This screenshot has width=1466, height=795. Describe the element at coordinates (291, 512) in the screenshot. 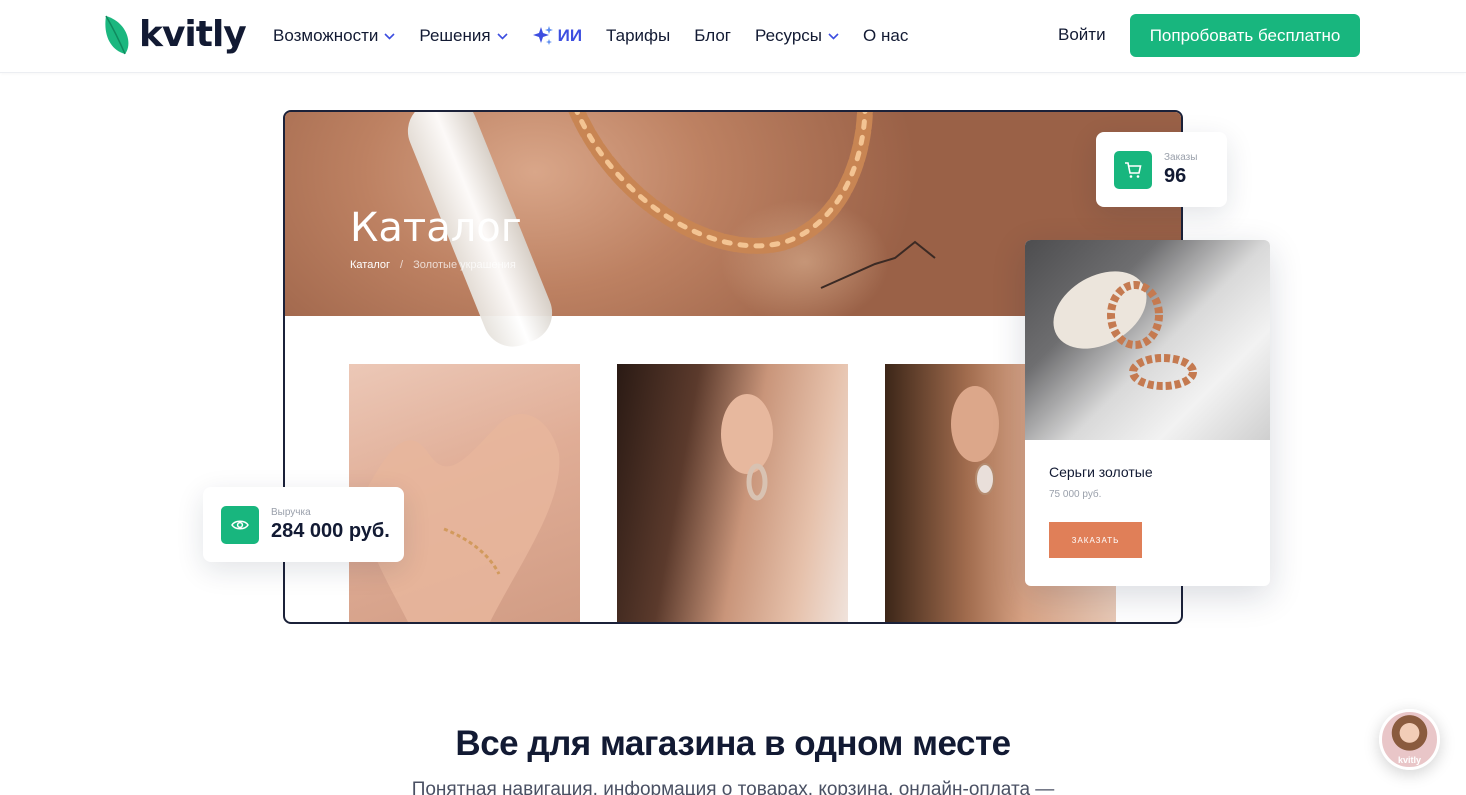

I see `revenue-label: Выручка` at that location.